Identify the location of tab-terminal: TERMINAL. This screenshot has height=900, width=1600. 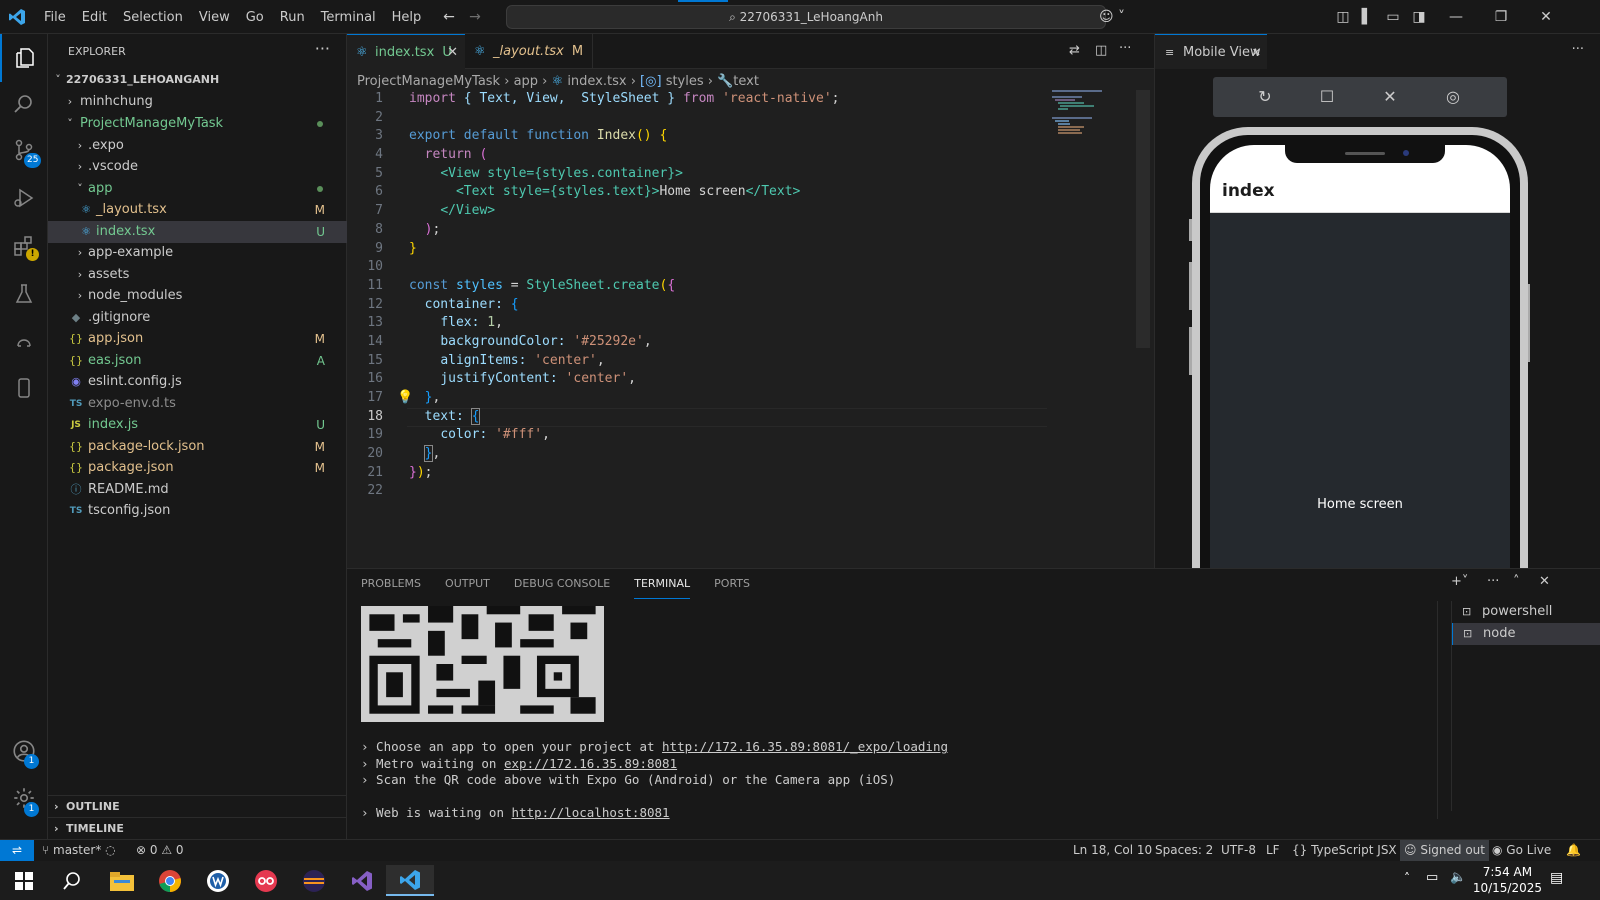
(662, 584).